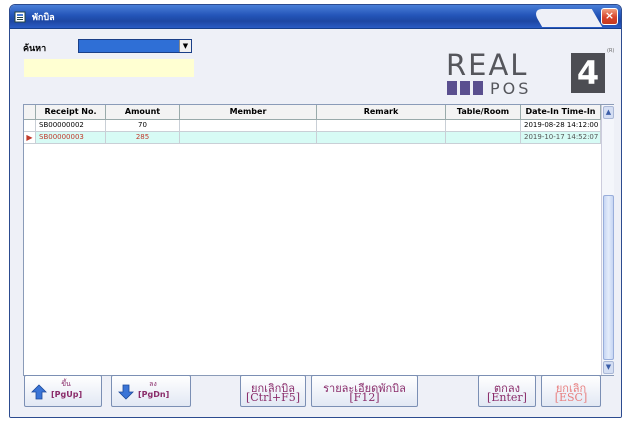  I want to click on scroll-up-icon: ▲, so click(608, 112).